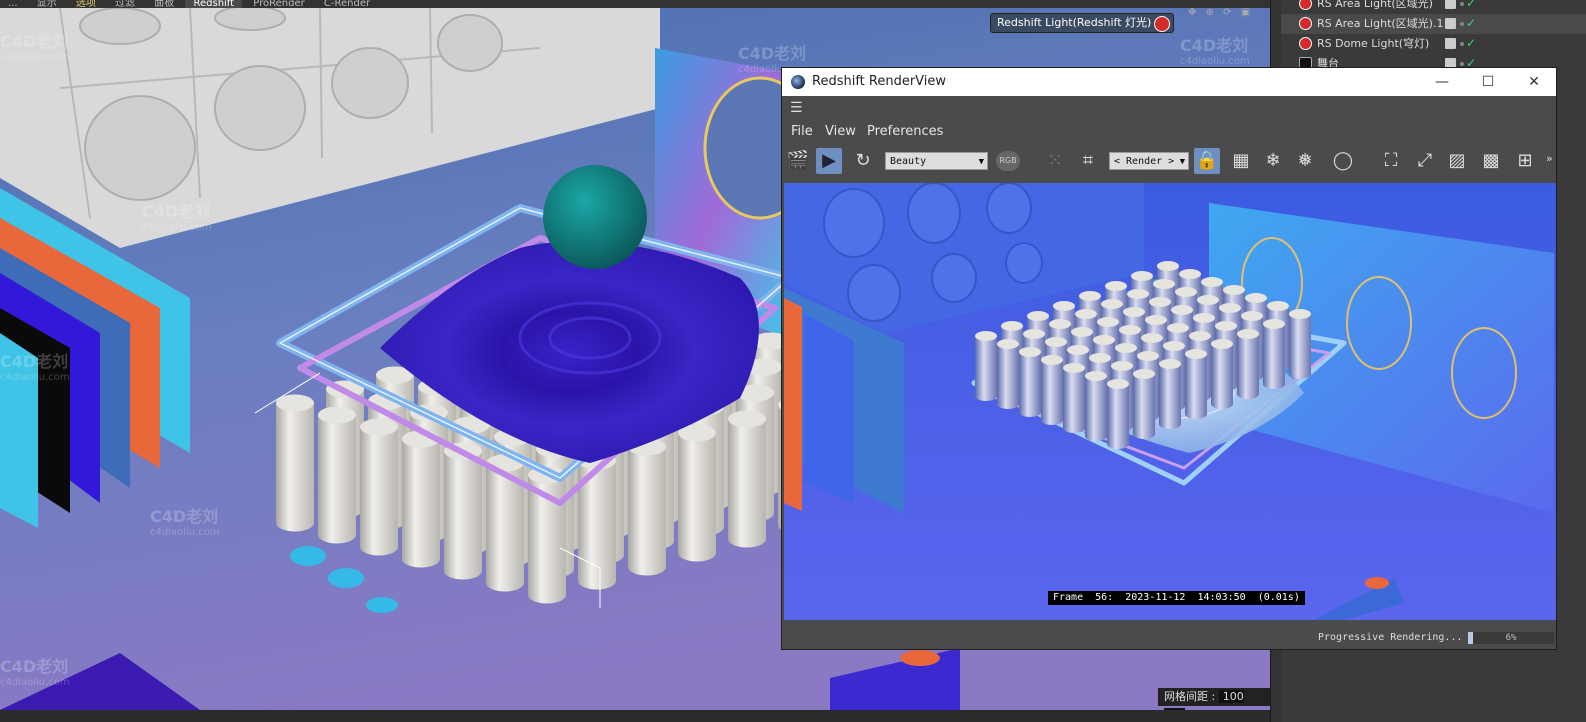  I want to click on move-icon: ✥, so click(1192, 13).